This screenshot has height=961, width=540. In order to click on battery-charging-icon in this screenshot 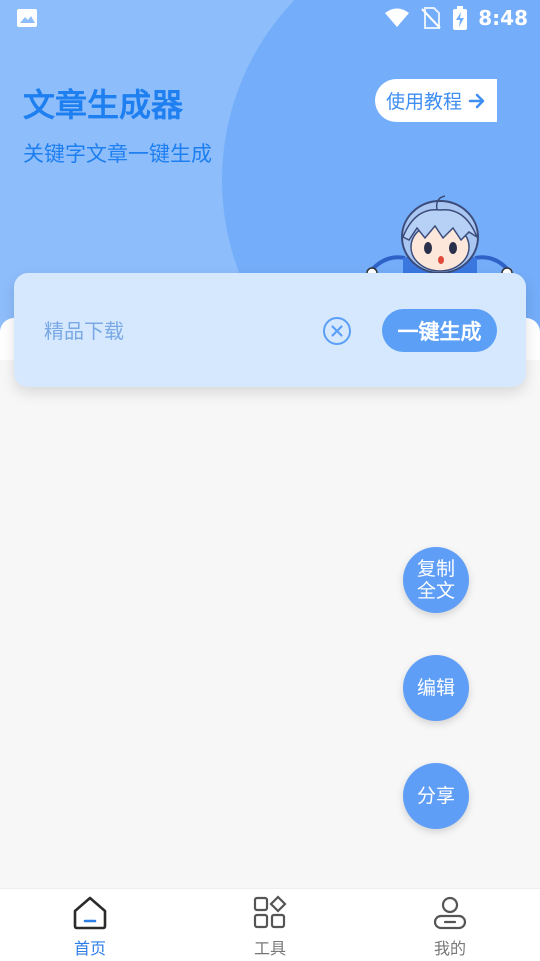, I will do `click(460, 18)`.